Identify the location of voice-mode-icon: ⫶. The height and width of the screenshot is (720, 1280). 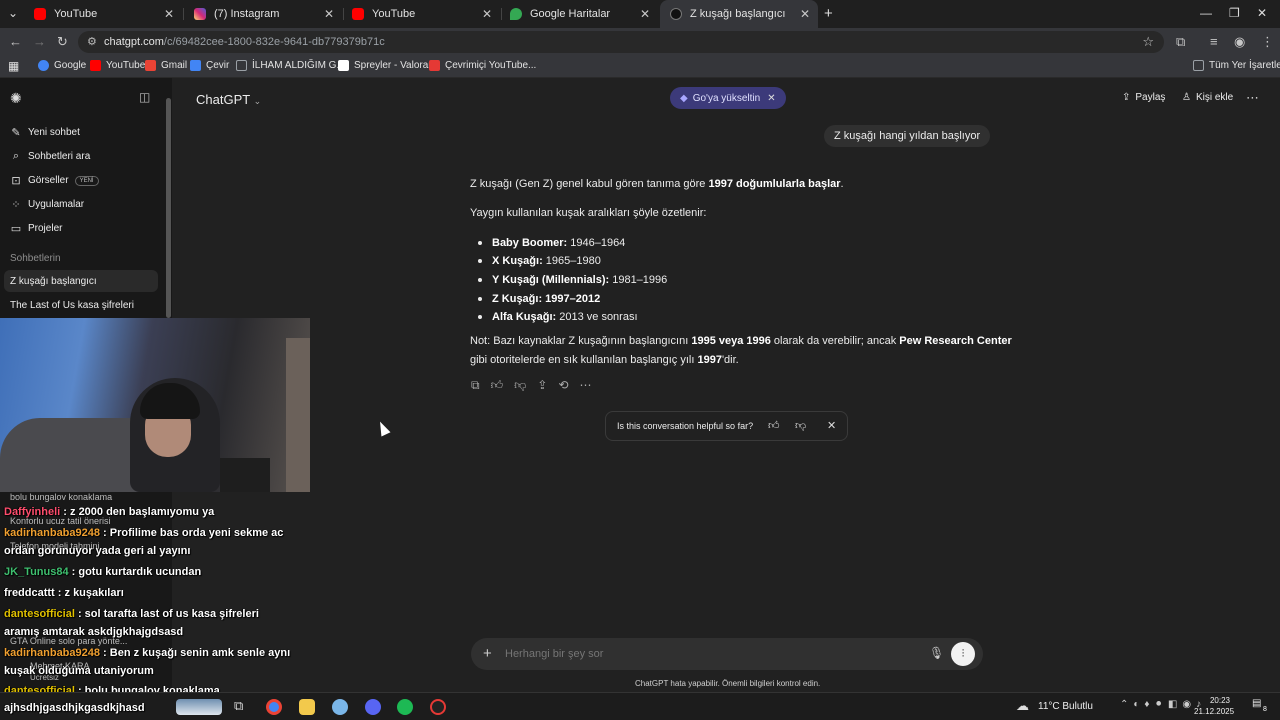
(963, 654).